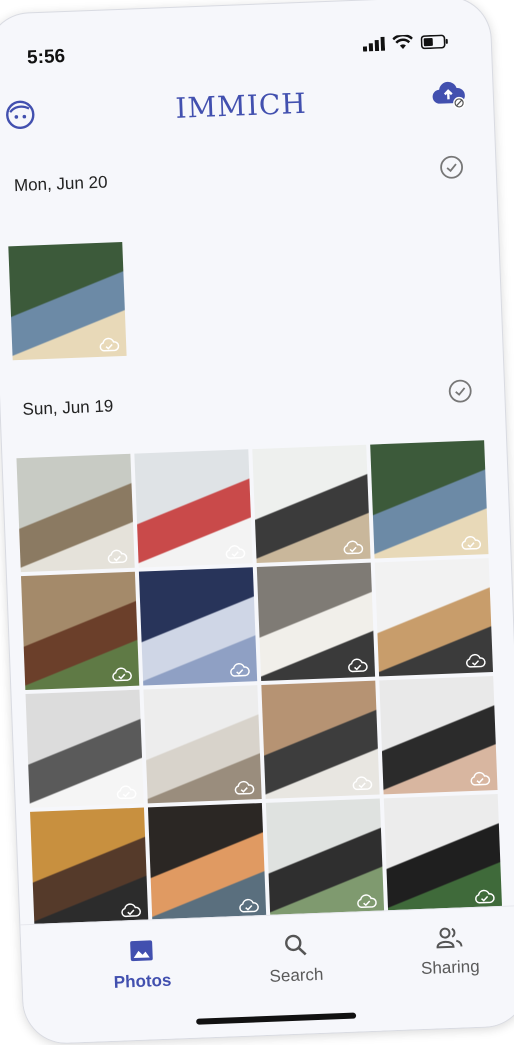  I want to click on status-time: 5:56, so click(46, 57).